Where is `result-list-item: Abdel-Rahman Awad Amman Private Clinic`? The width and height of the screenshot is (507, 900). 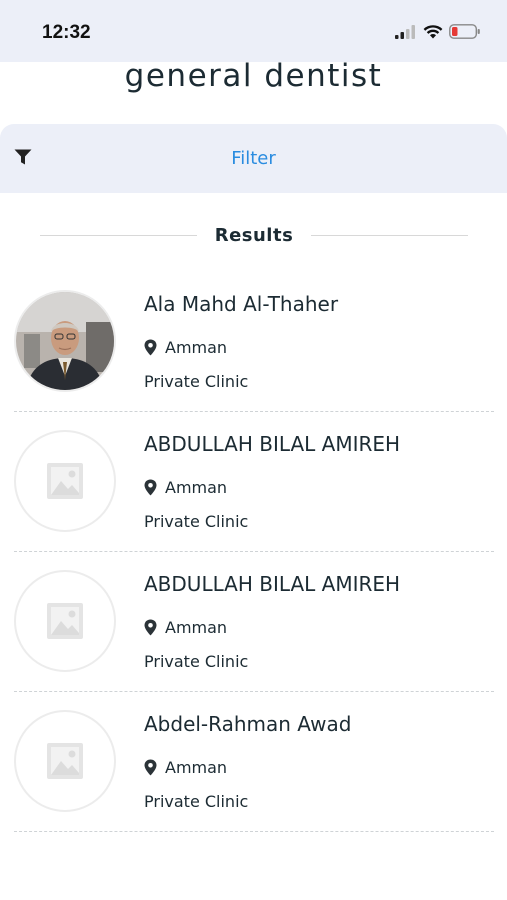 result-list-item: Abdel-Rahman Awad Amman Private Clinic is located at coordinates (254, 762).